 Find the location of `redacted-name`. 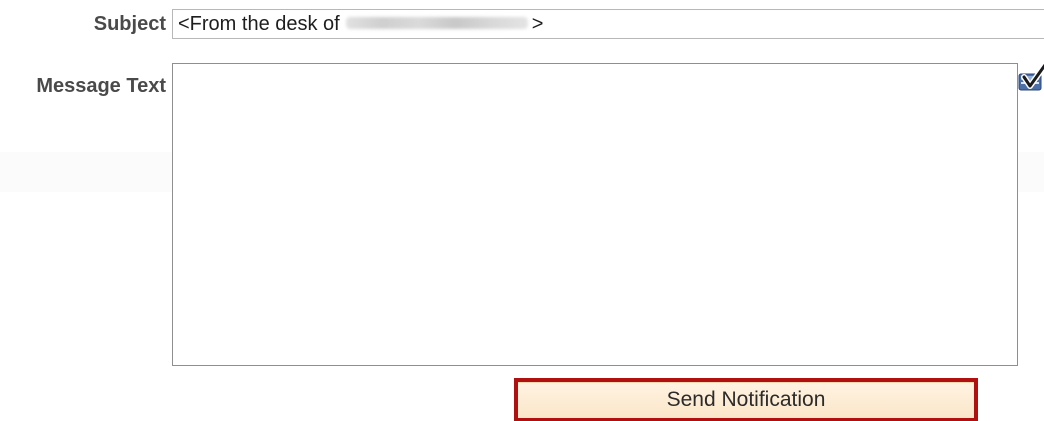

redacted-name is located at coordinates (436, 23).